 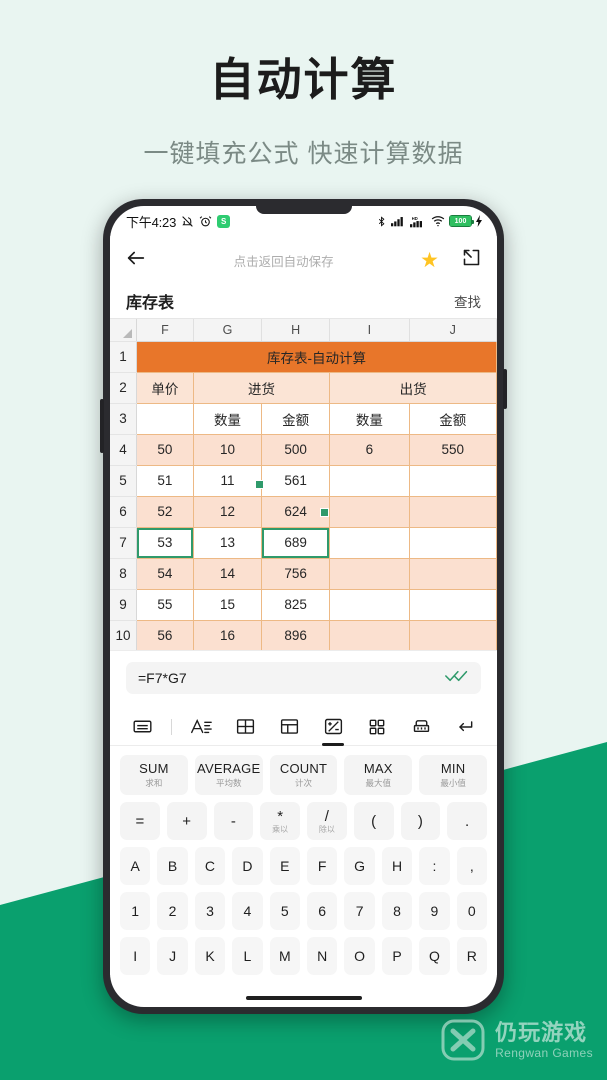 What do you see at coordinates (165, 543) in the screenshot?
I see `cell-F7: 53` at bounding box center [165, 543].